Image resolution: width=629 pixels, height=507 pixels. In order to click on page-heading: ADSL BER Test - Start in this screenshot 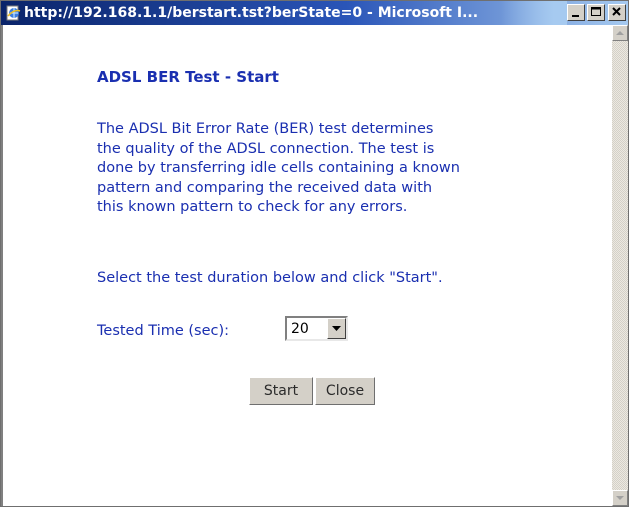, I will do `click(188, 77)`.